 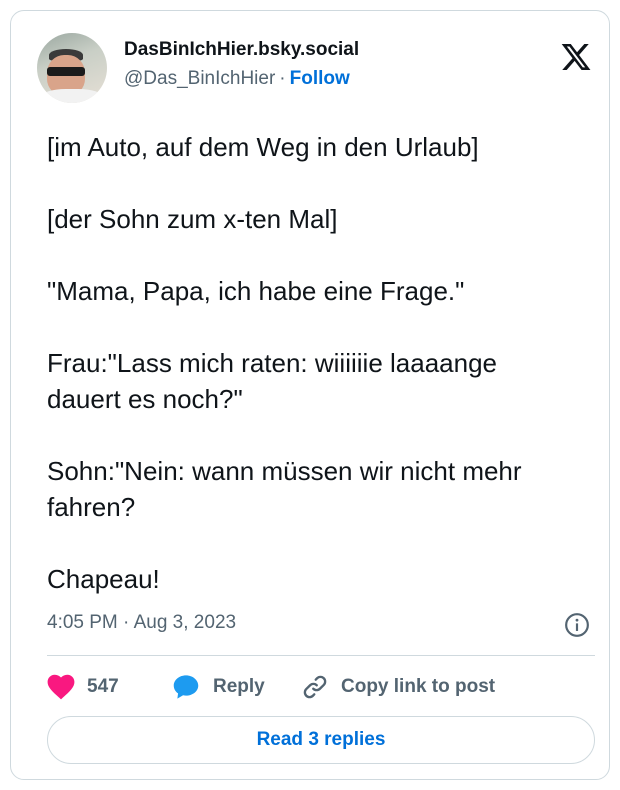 What do you see at coordinates (241, 50) in the screenshot?
I see `author-display-name: DasBinIchHier.bsky.social` at bounding box center [241, 50].